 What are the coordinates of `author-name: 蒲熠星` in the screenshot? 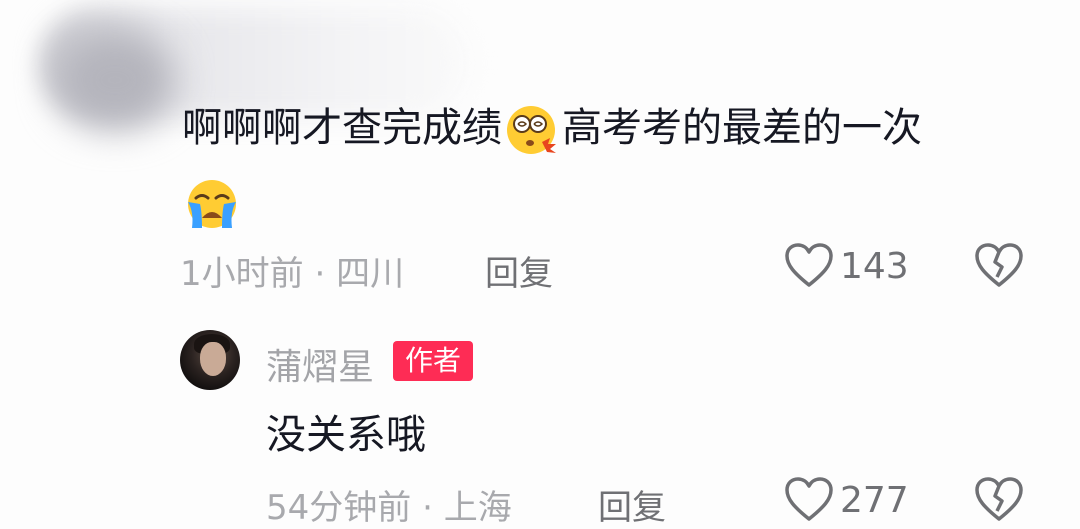 It's located at (320, 364).